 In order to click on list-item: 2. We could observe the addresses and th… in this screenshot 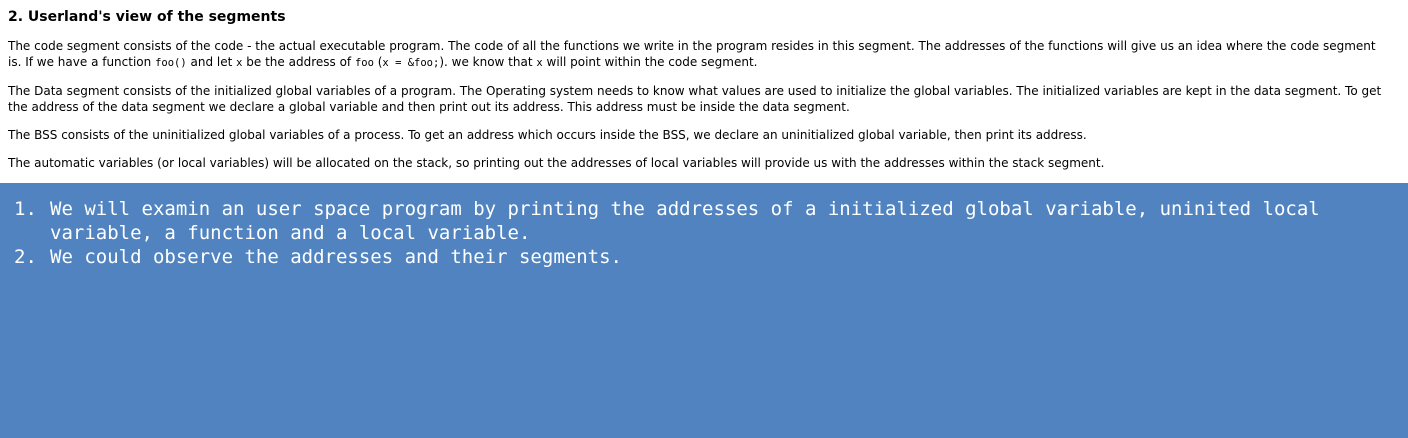, I will do `click(704, 257)`.